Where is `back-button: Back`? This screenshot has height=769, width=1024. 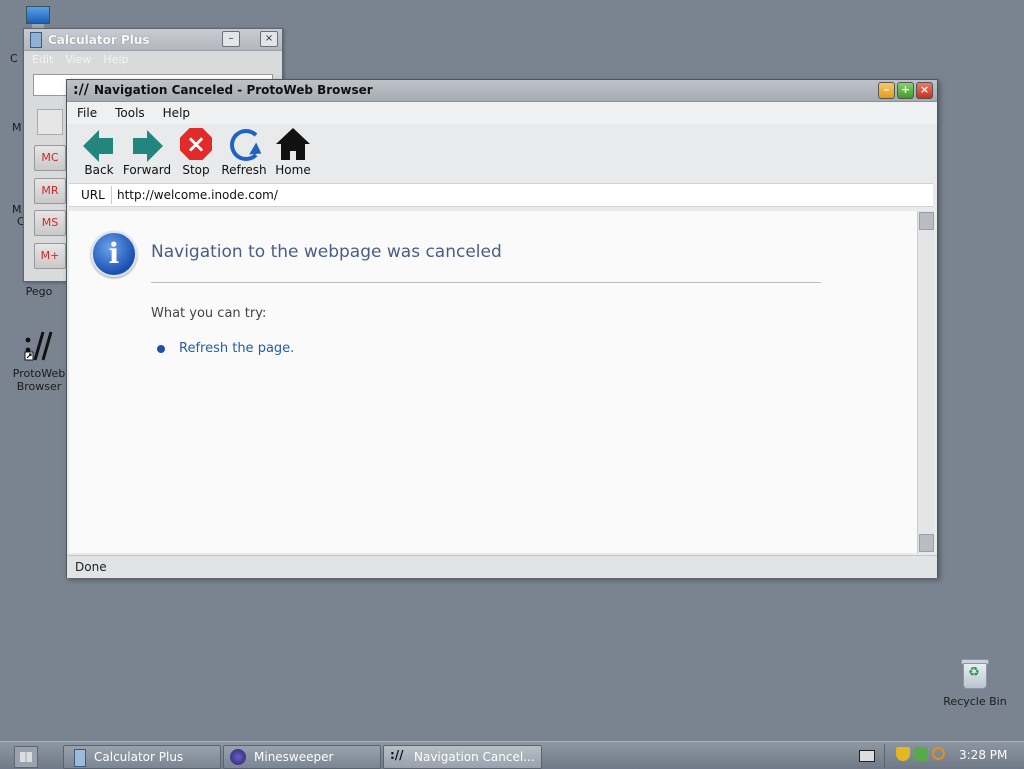 back-button: Back is located at coordinates (99, 151).